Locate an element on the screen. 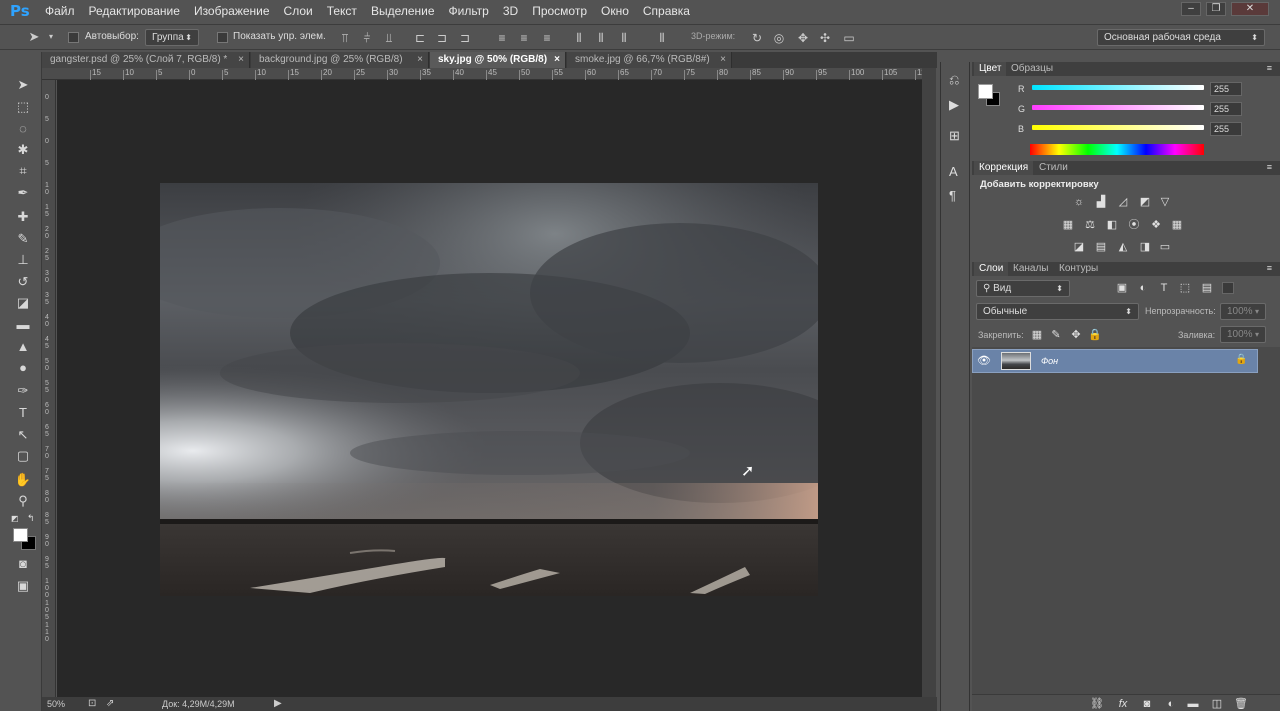  new-adjustment-layer-icon: ◐ is located at coordinates (1171, 704).